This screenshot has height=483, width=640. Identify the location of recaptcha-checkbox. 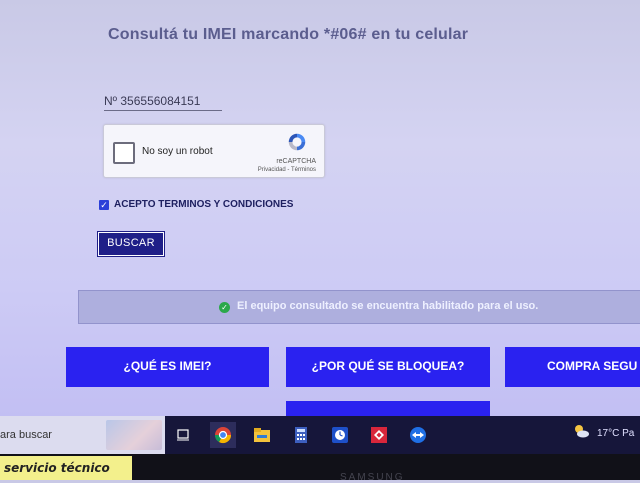
(124, 153).